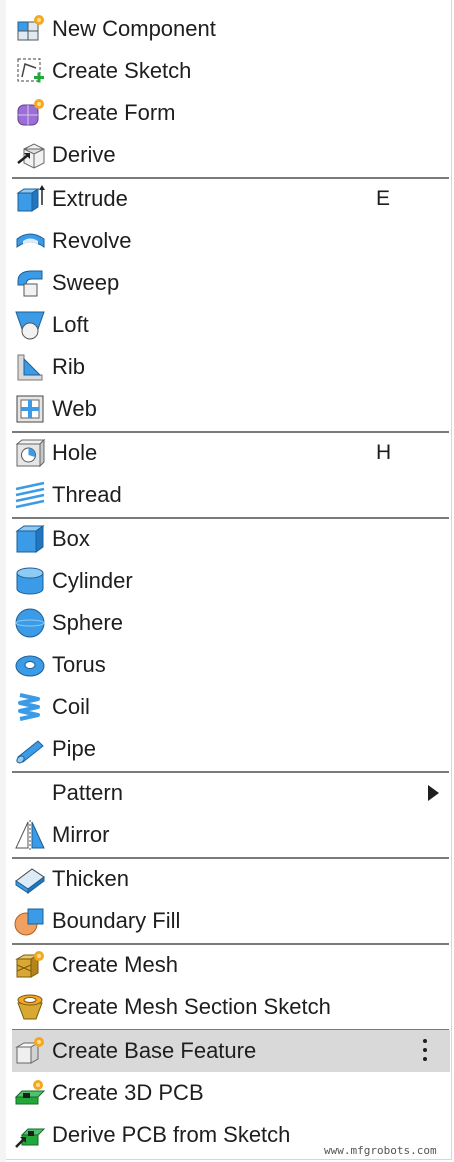  Describe the element at coordinates (30, 325) in the screenshot. I see `loft-icon` at that location.